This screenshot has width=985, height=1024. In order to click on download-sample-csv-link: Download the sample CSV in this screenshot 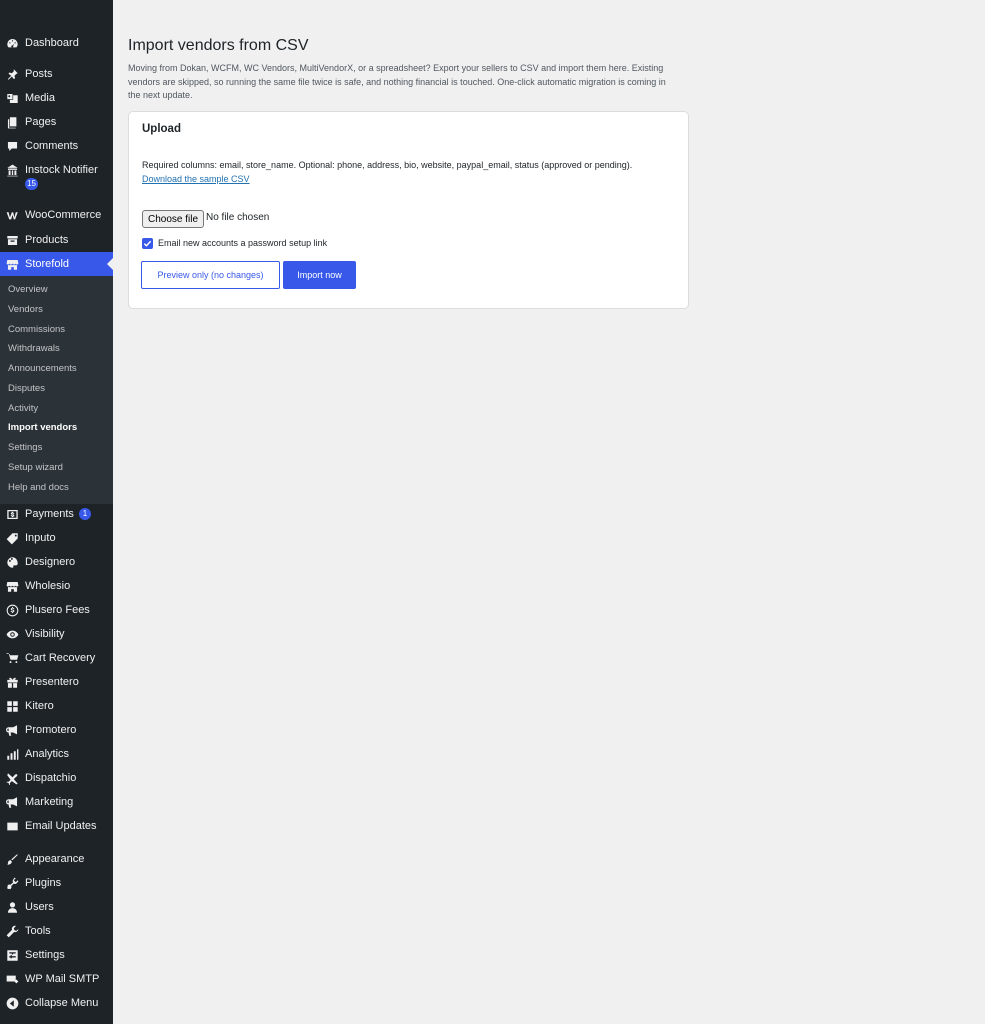, I will do `click(196, 179)`.